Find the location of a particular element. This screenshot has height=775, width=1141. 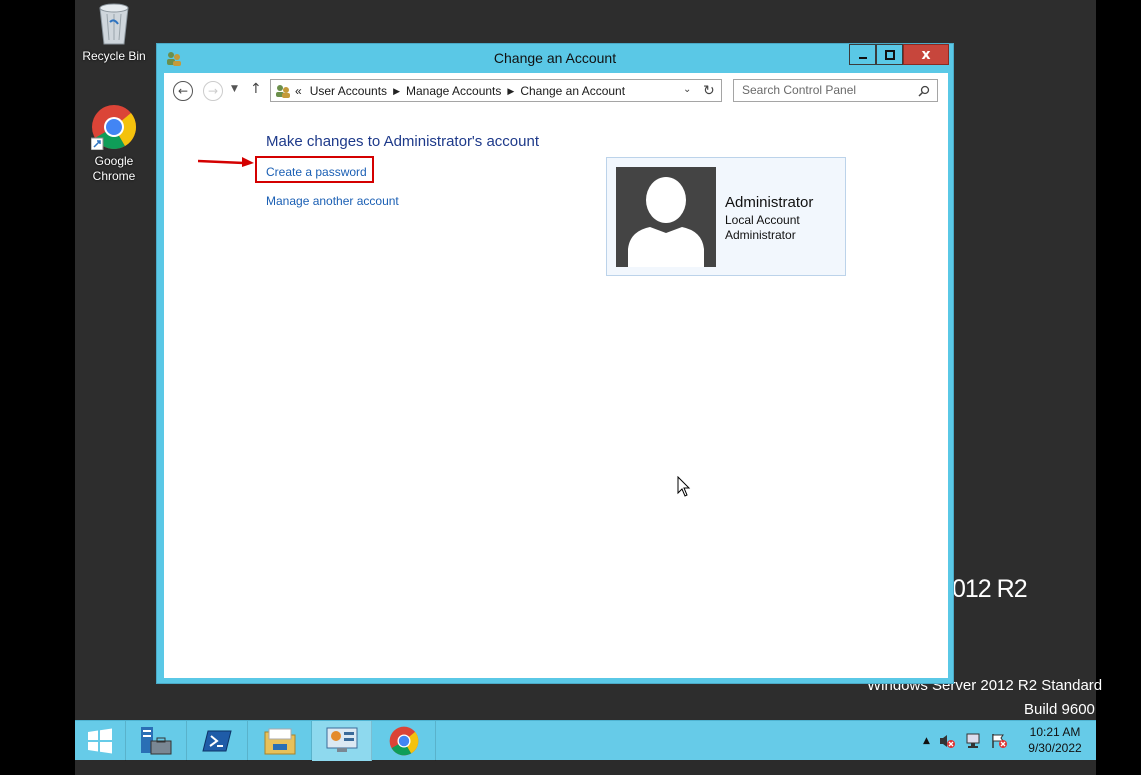

forward-arrow-icon: → is located at coordinates (213, 91).